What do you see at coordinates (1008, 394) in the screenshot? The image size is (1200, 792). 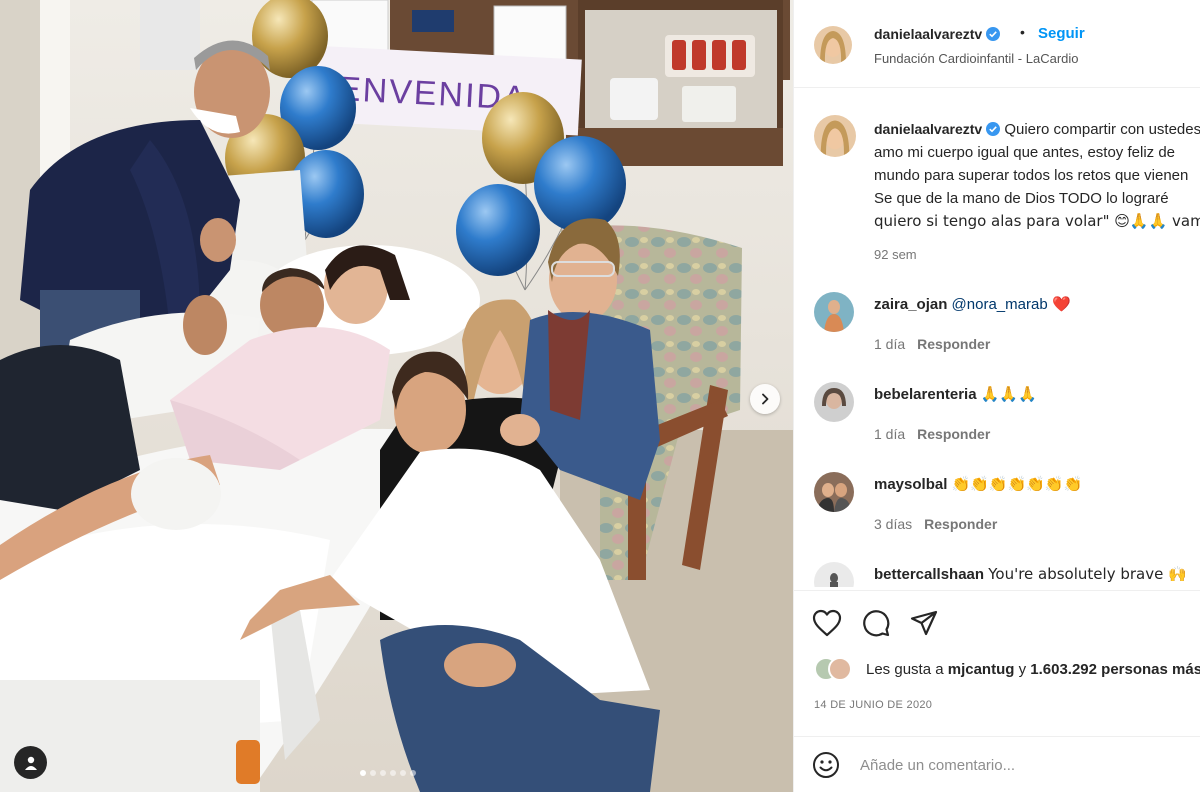 I see `comment-text: 🙏🙏🙏` at bounding box center [1008, 394].